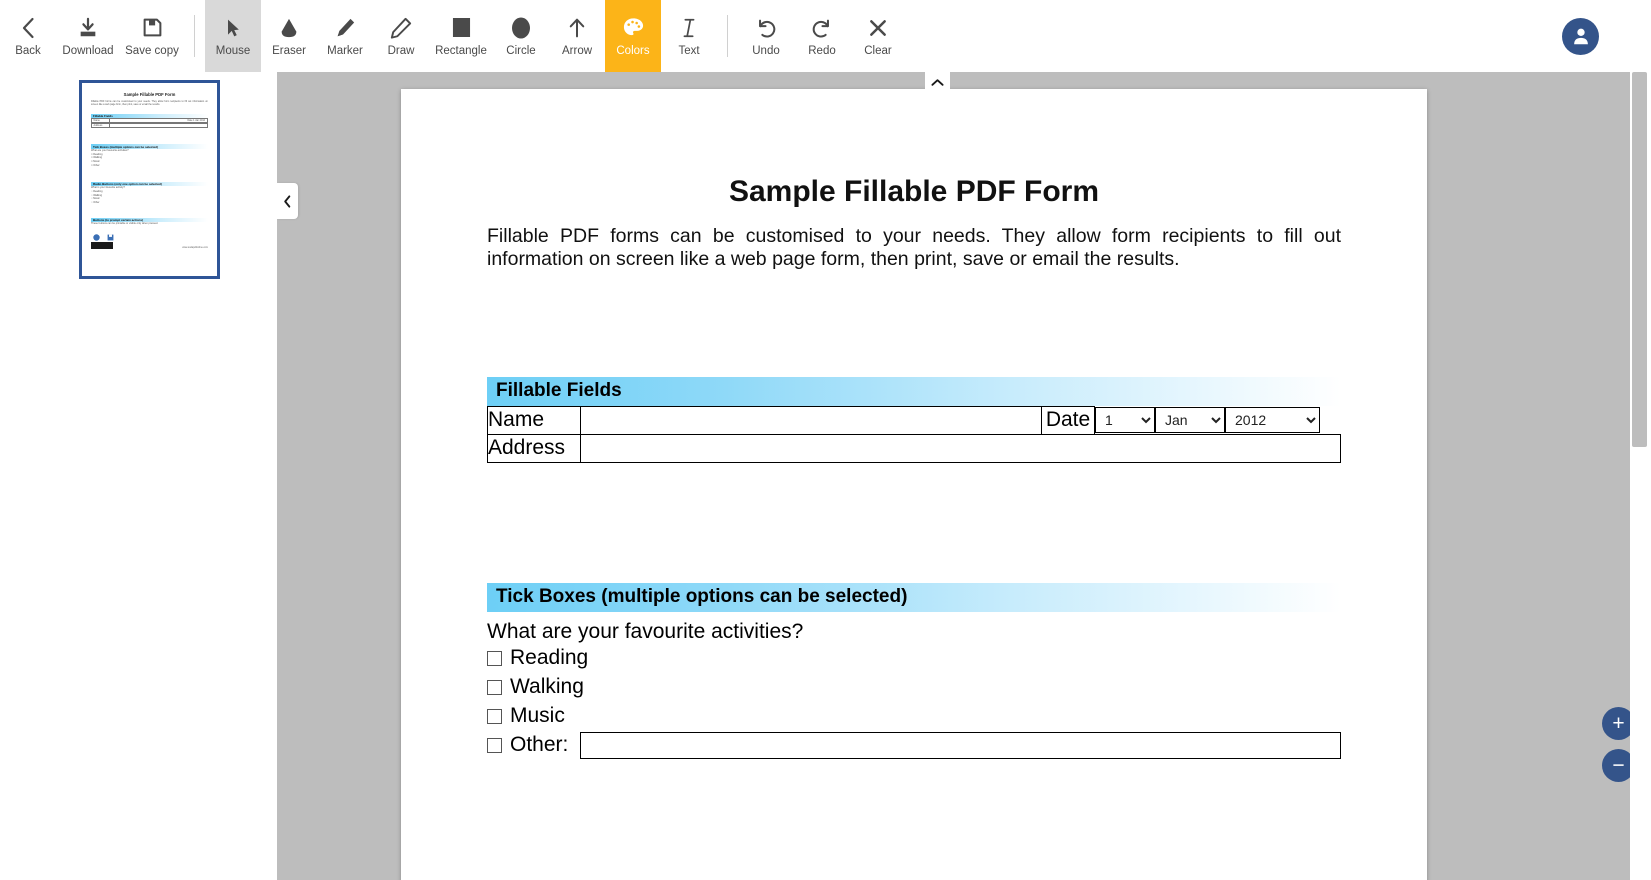 This screenshot has height=880, width=1651. Describe the element at coordinates (345, 50) in the screenshot. I see `marker-label: Marker` at that location.